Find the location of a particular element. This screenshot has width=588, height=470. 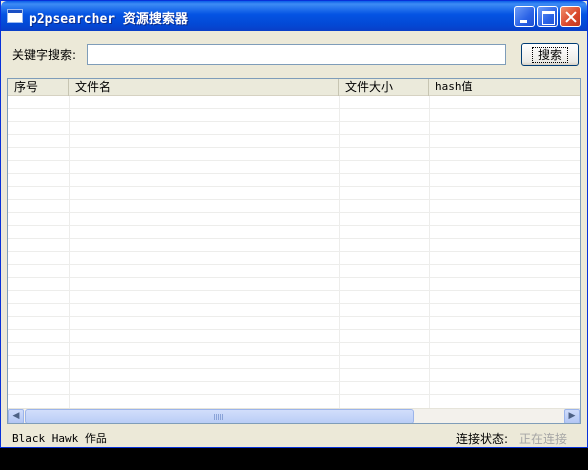

column-header-index: 序号 is located at coordinates (38, 87).